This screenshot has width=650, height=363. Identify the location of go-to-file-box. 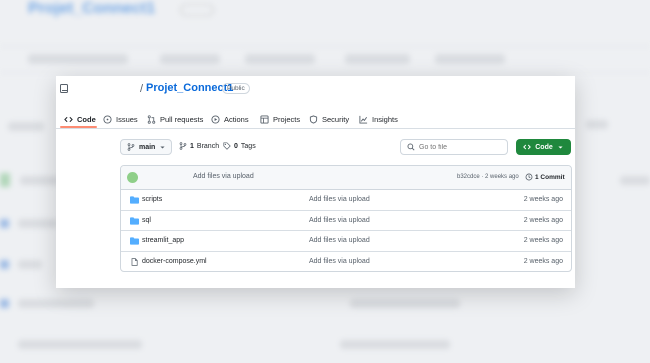
(454, 147).